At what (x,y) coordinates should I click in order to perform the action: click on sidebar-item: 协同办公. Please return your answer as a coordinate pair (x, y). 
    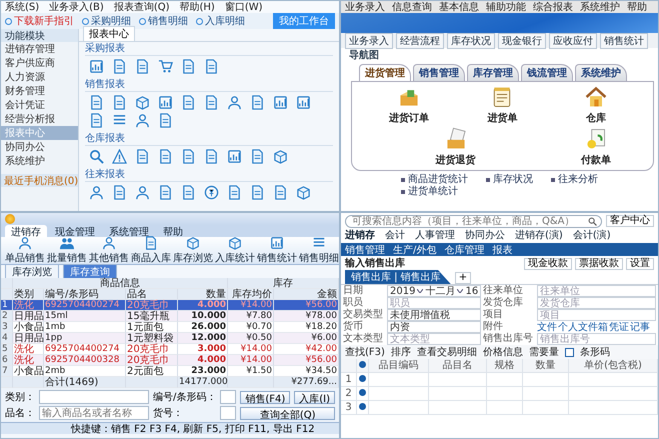
    Looking at the image, I should click on (39, 147).